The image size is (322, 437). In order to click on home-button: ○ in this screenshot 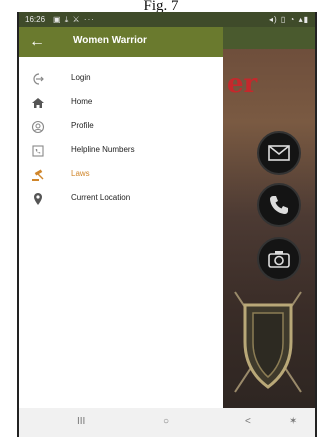, I will do `click(166, 421)`.